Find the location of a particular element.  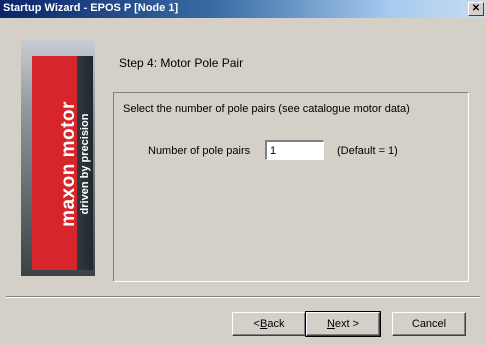

close-icon: ✕ is located at coordinates (476, 9).